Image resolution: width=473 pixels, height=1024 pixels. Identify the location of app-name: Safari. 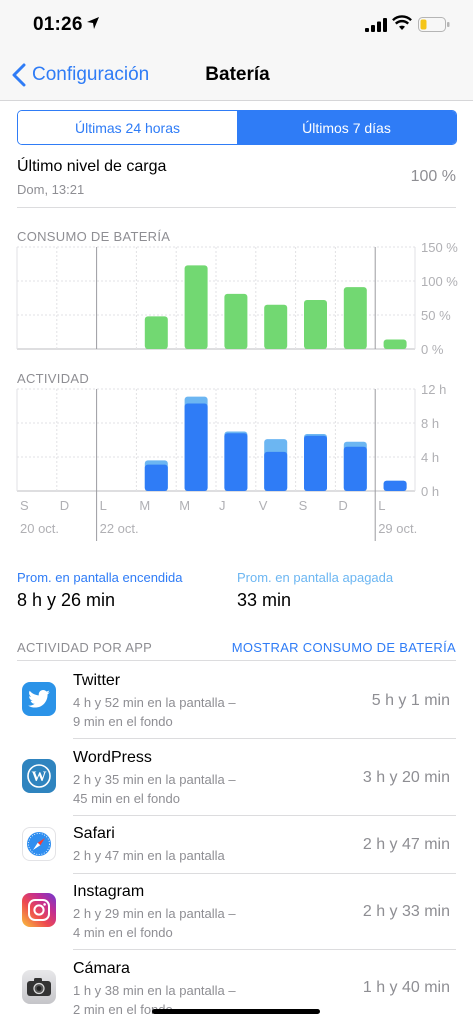
(94, 833).